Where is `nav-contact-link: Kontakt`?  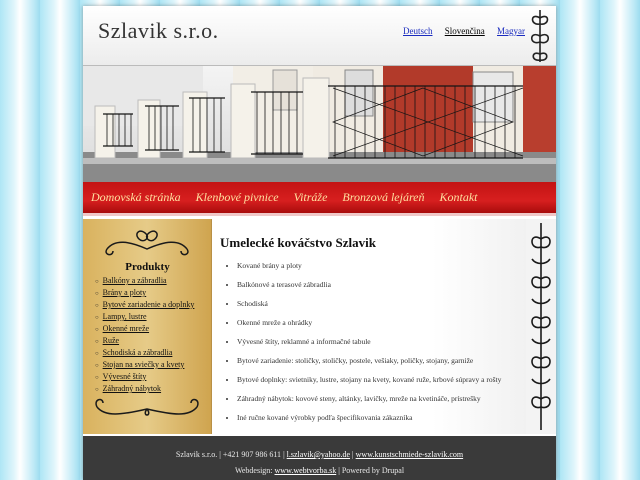
nav-contact-link: Kontakt is located at coordinates (459, 197).